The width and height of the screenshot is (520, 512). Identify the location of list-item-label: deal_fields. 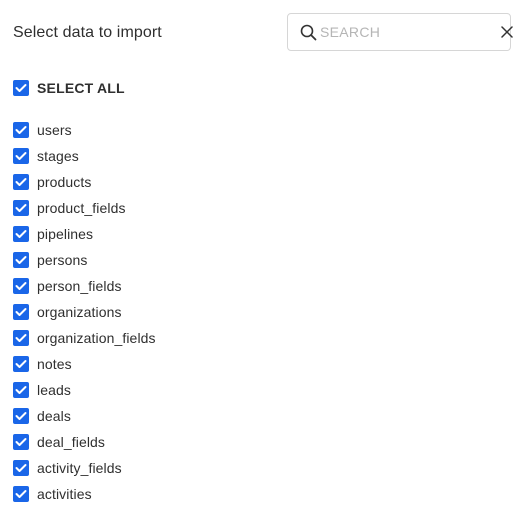
(71, 442).